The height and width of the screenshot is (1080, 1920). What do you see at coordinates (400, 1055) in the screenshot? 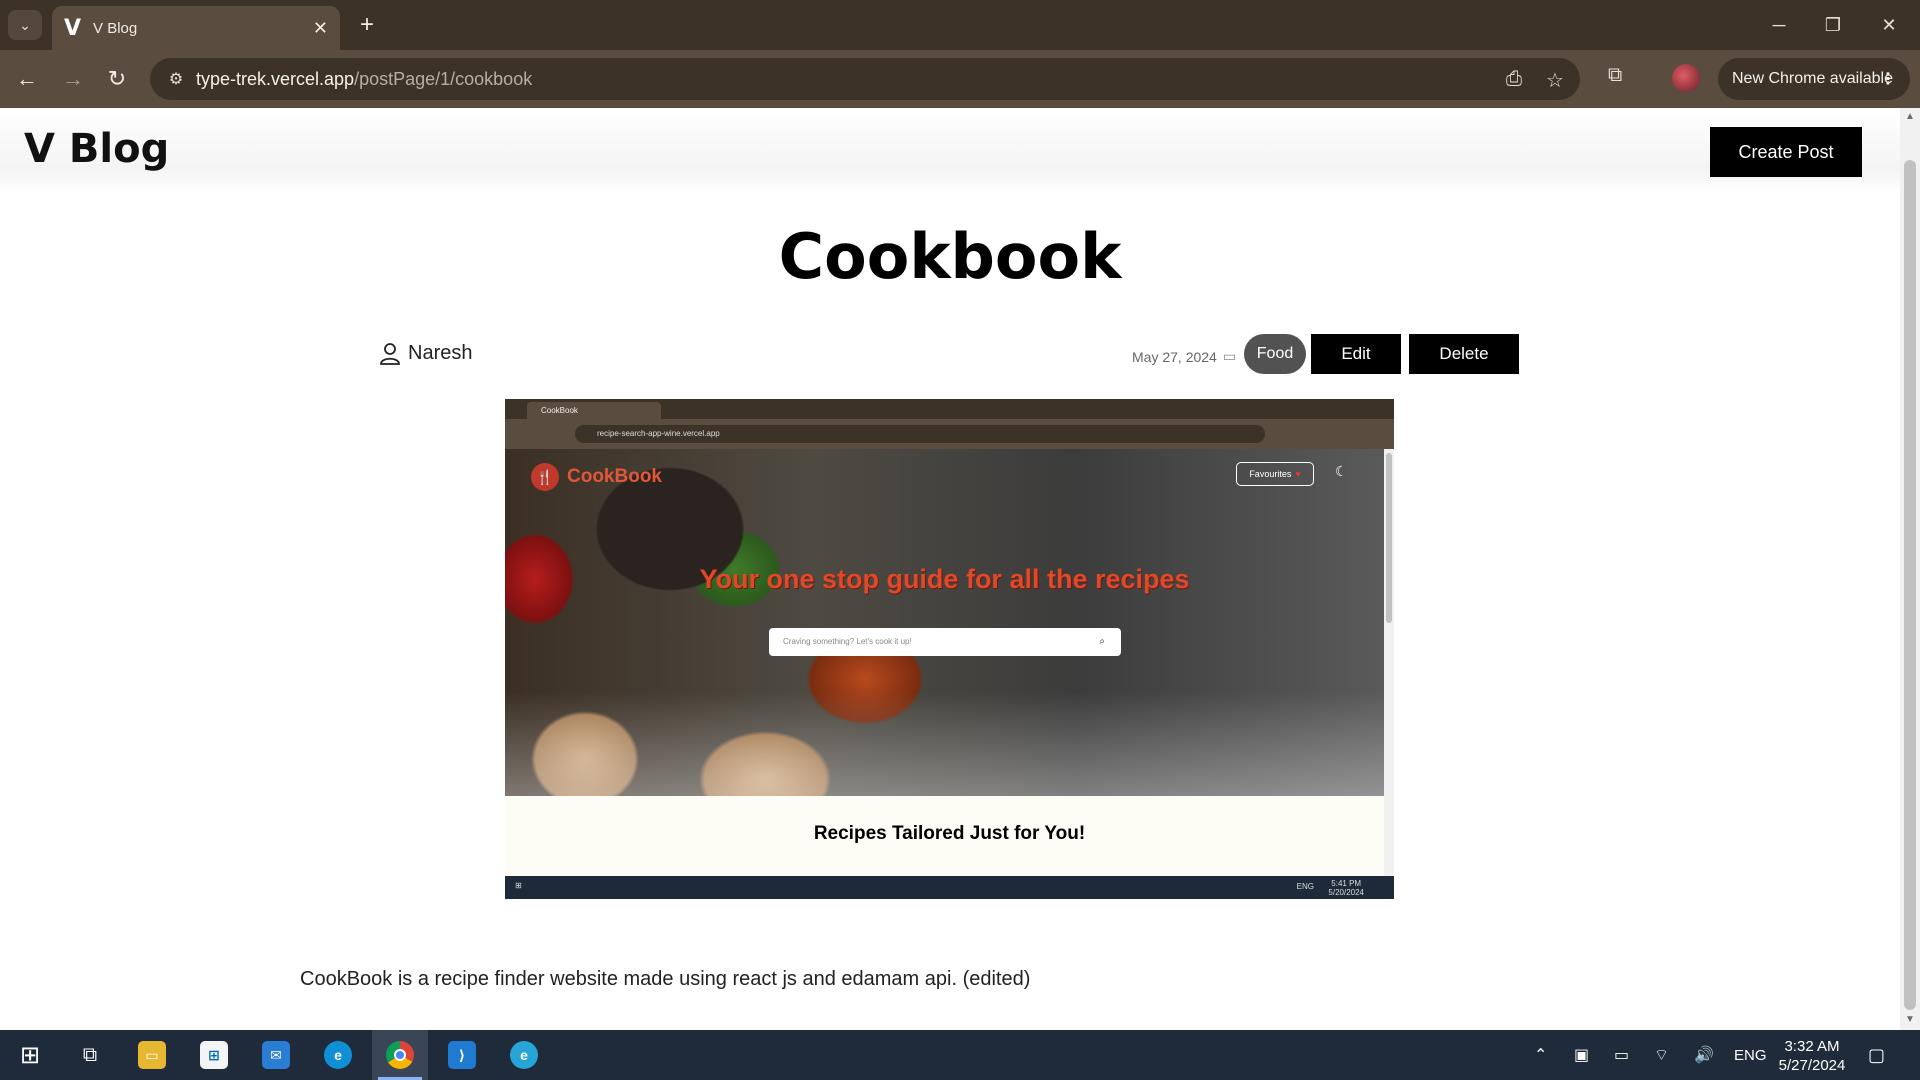
I see `chrome-icon` at bounding box center [400, 1055].